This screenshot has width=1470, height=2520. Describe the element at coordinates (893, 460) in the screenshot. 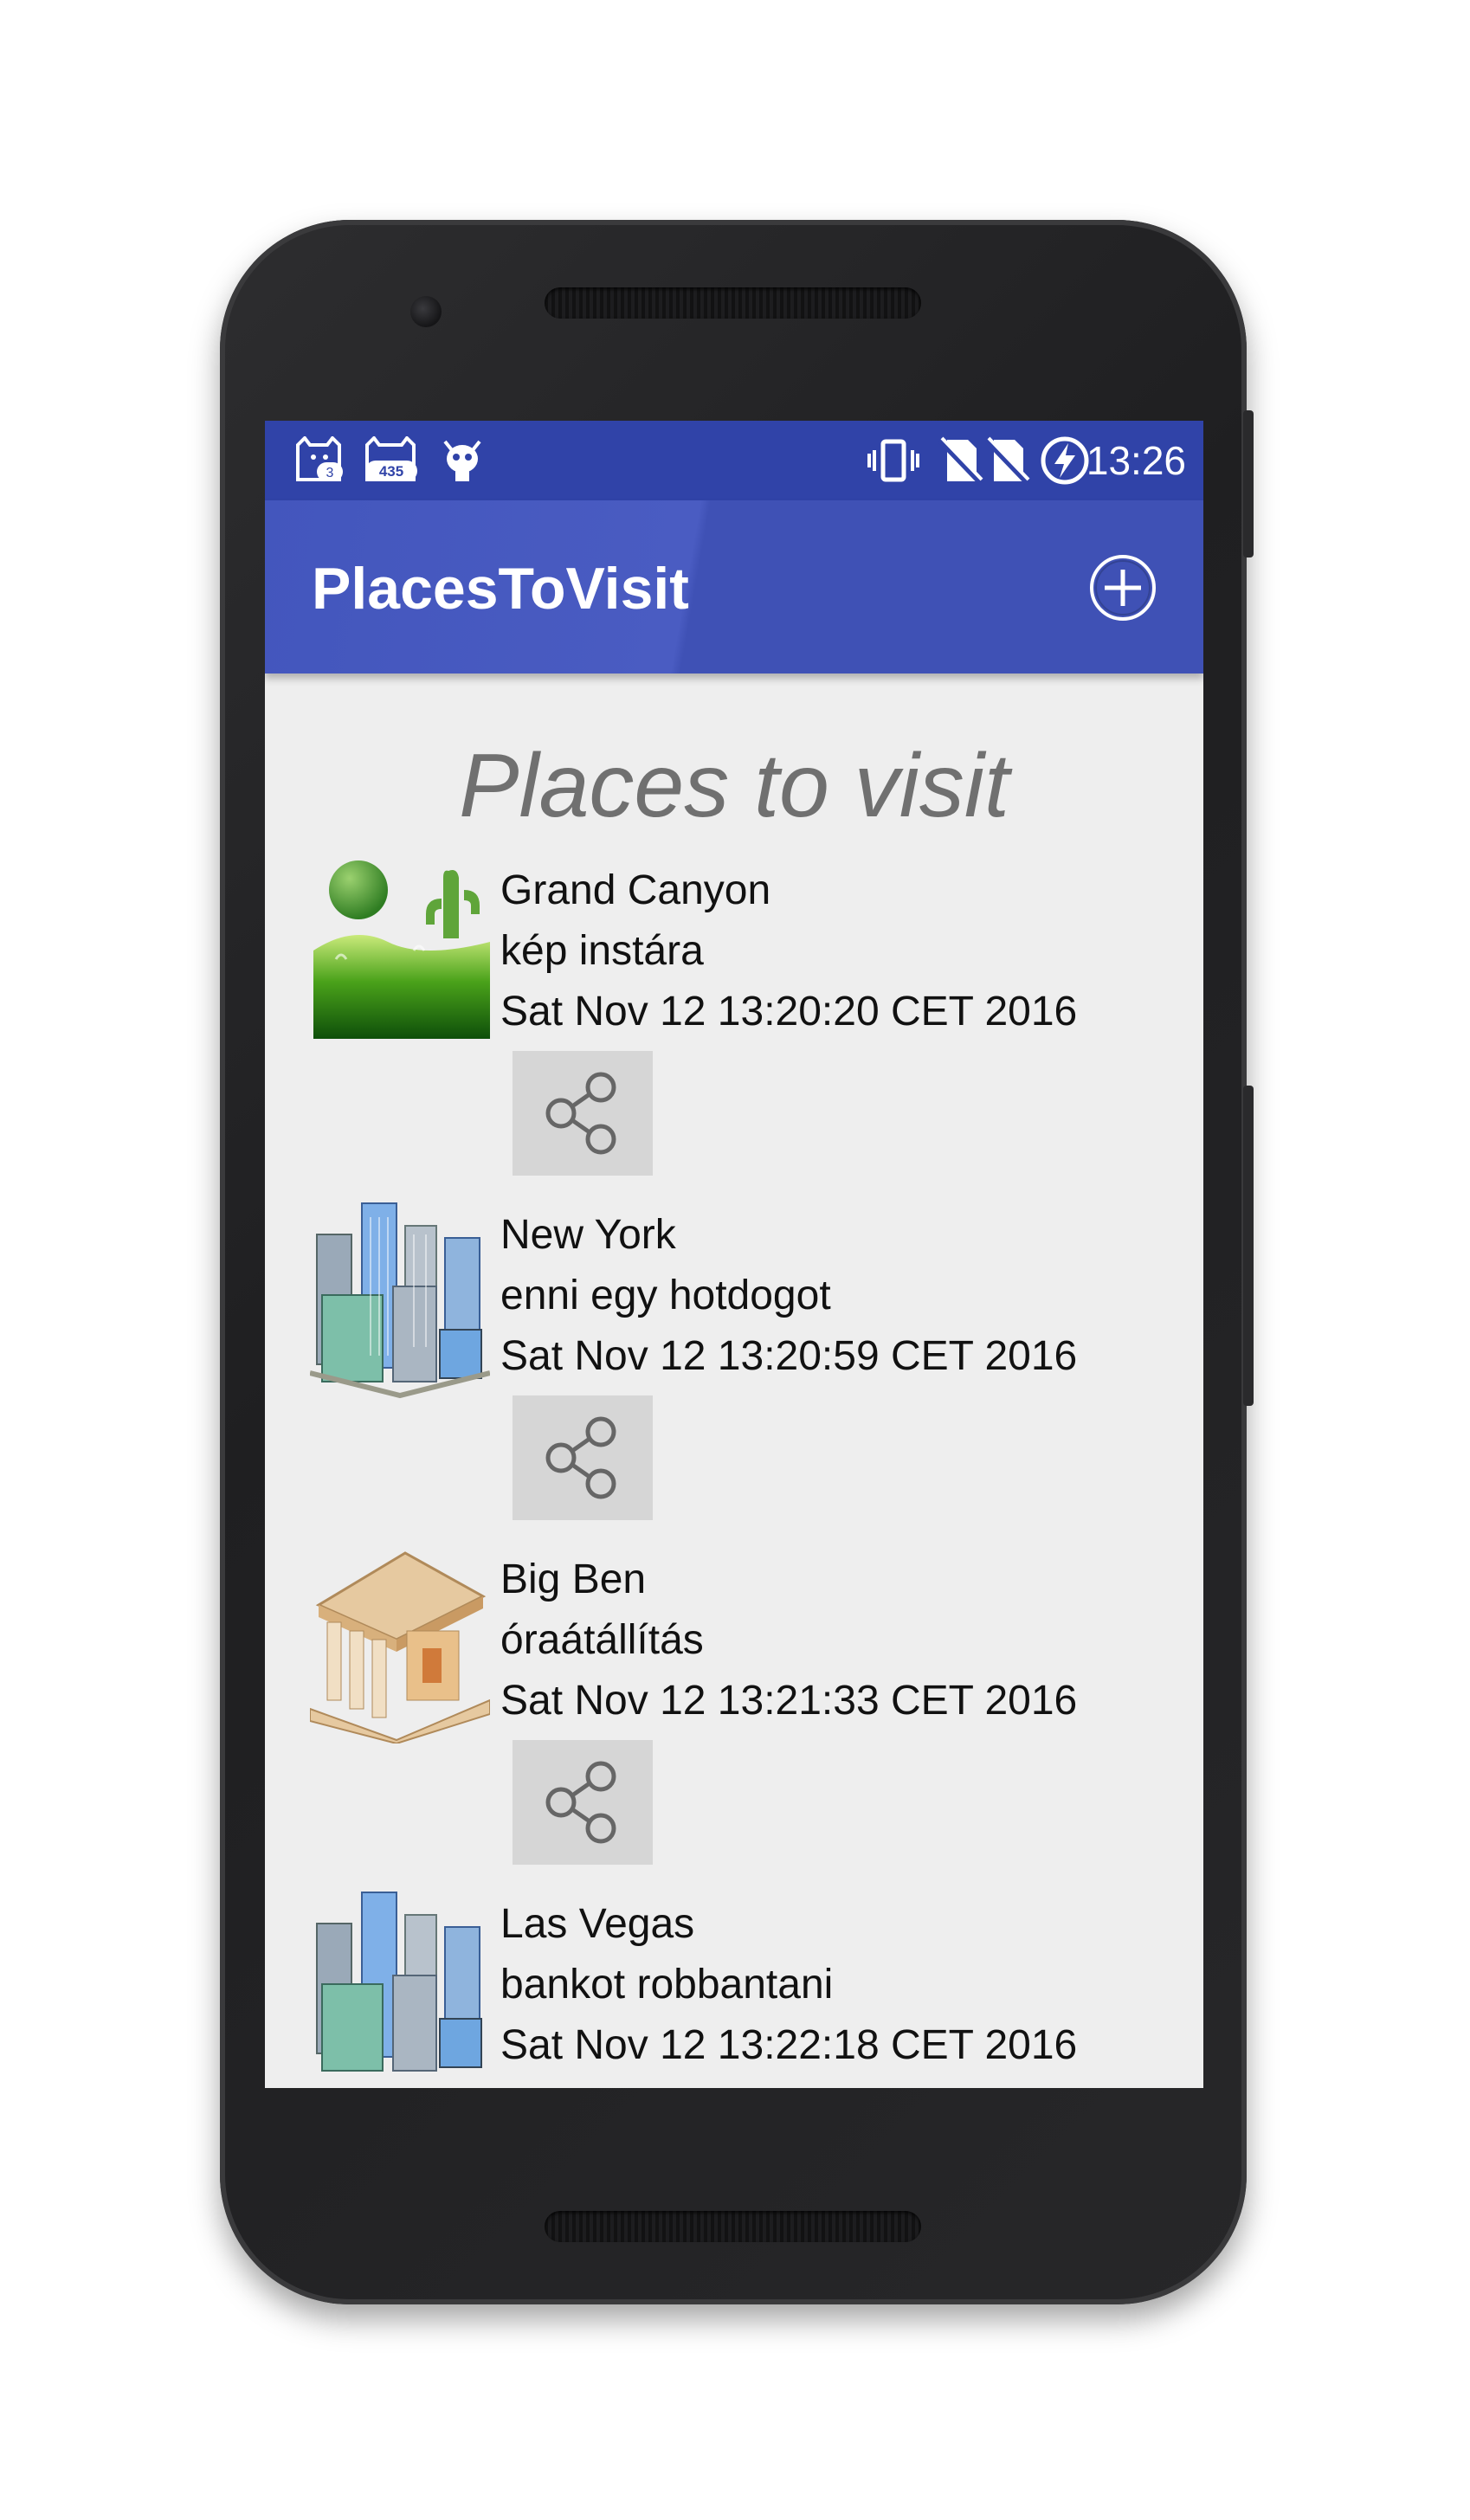

I see `vibrate-icon` at that location.